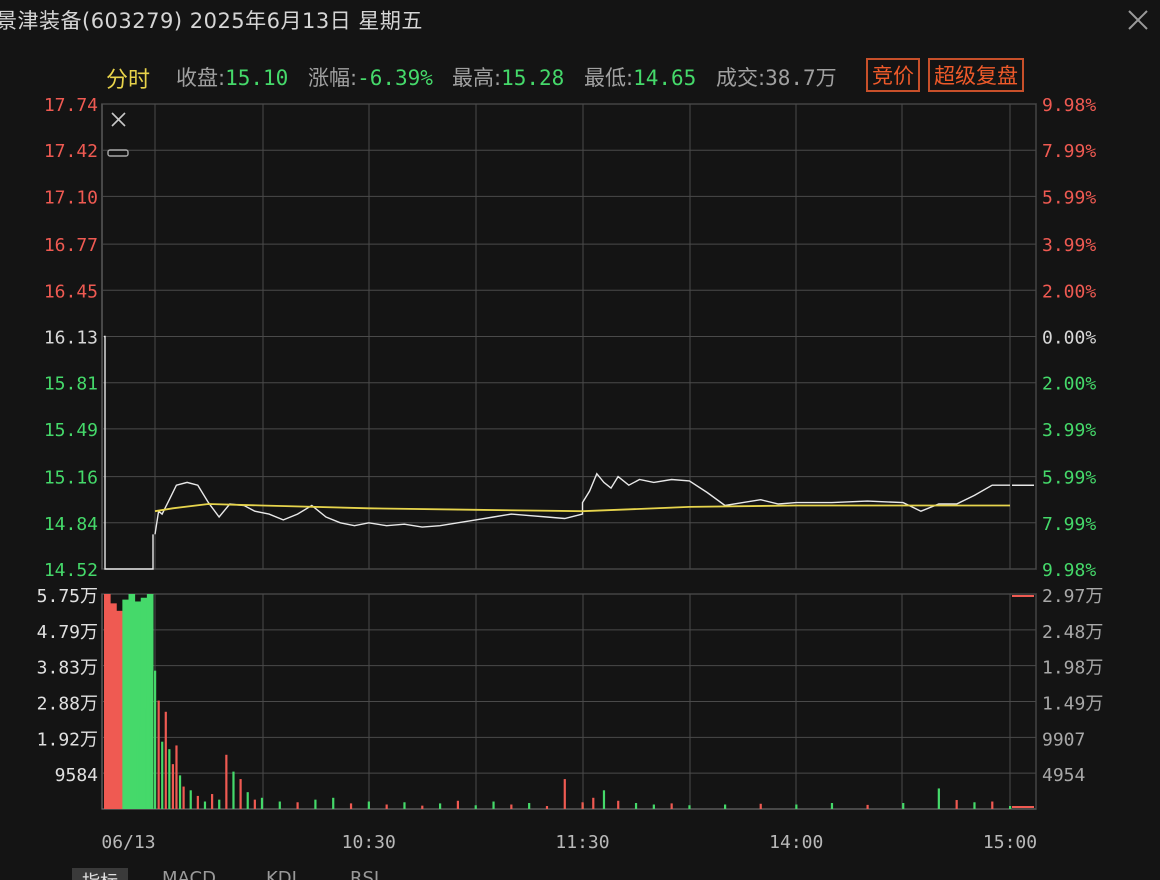 This screenshot has width=1160, height=880. Describe the element at coordinates (257, 78) in the screenshot. I see `close-price-value: 15.10` at that location.